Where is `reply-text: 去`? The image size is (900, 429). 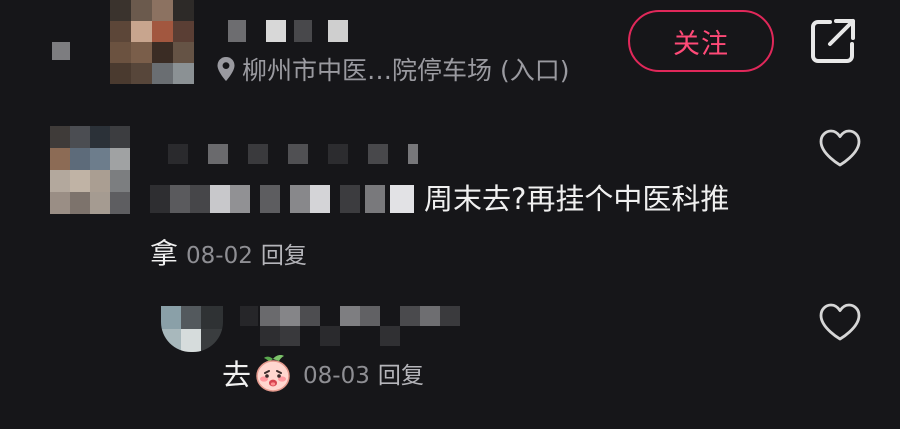 reply-text: 去 is located at coordinates (237, 375).